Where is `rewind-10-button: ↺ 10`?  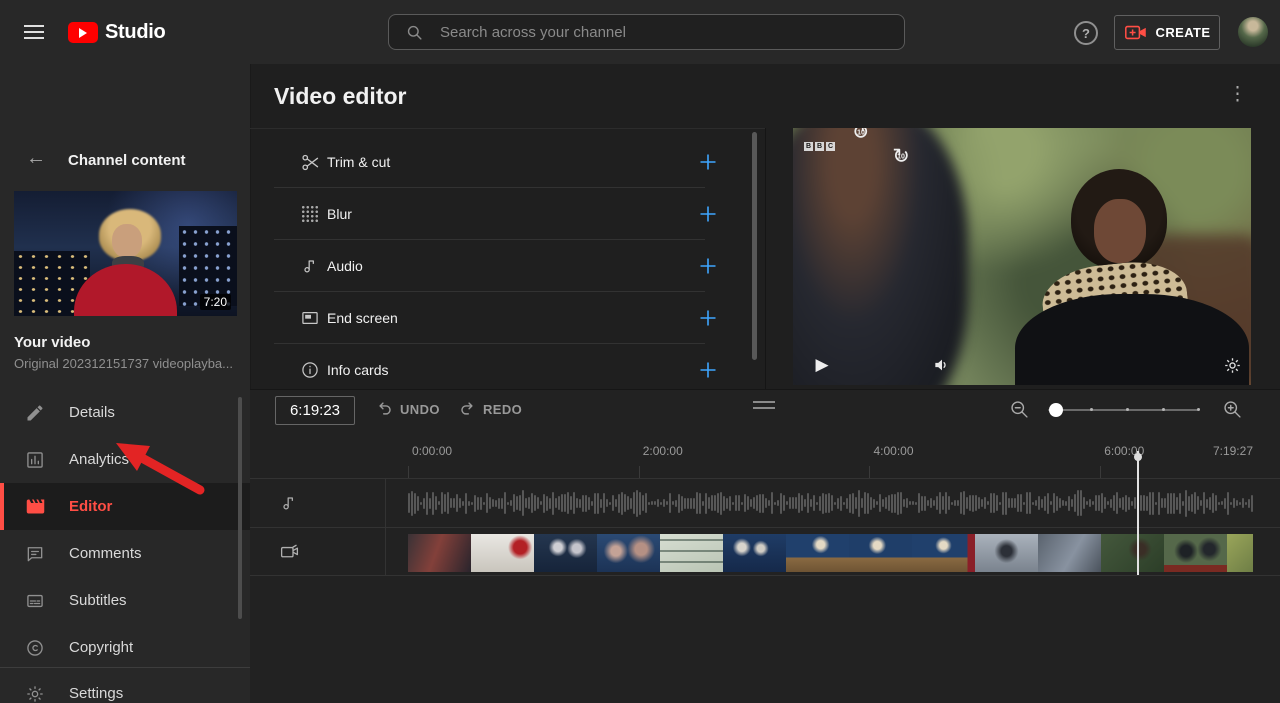 rewind-10-button: ↺ 10 is located at coordinates (861, 136).